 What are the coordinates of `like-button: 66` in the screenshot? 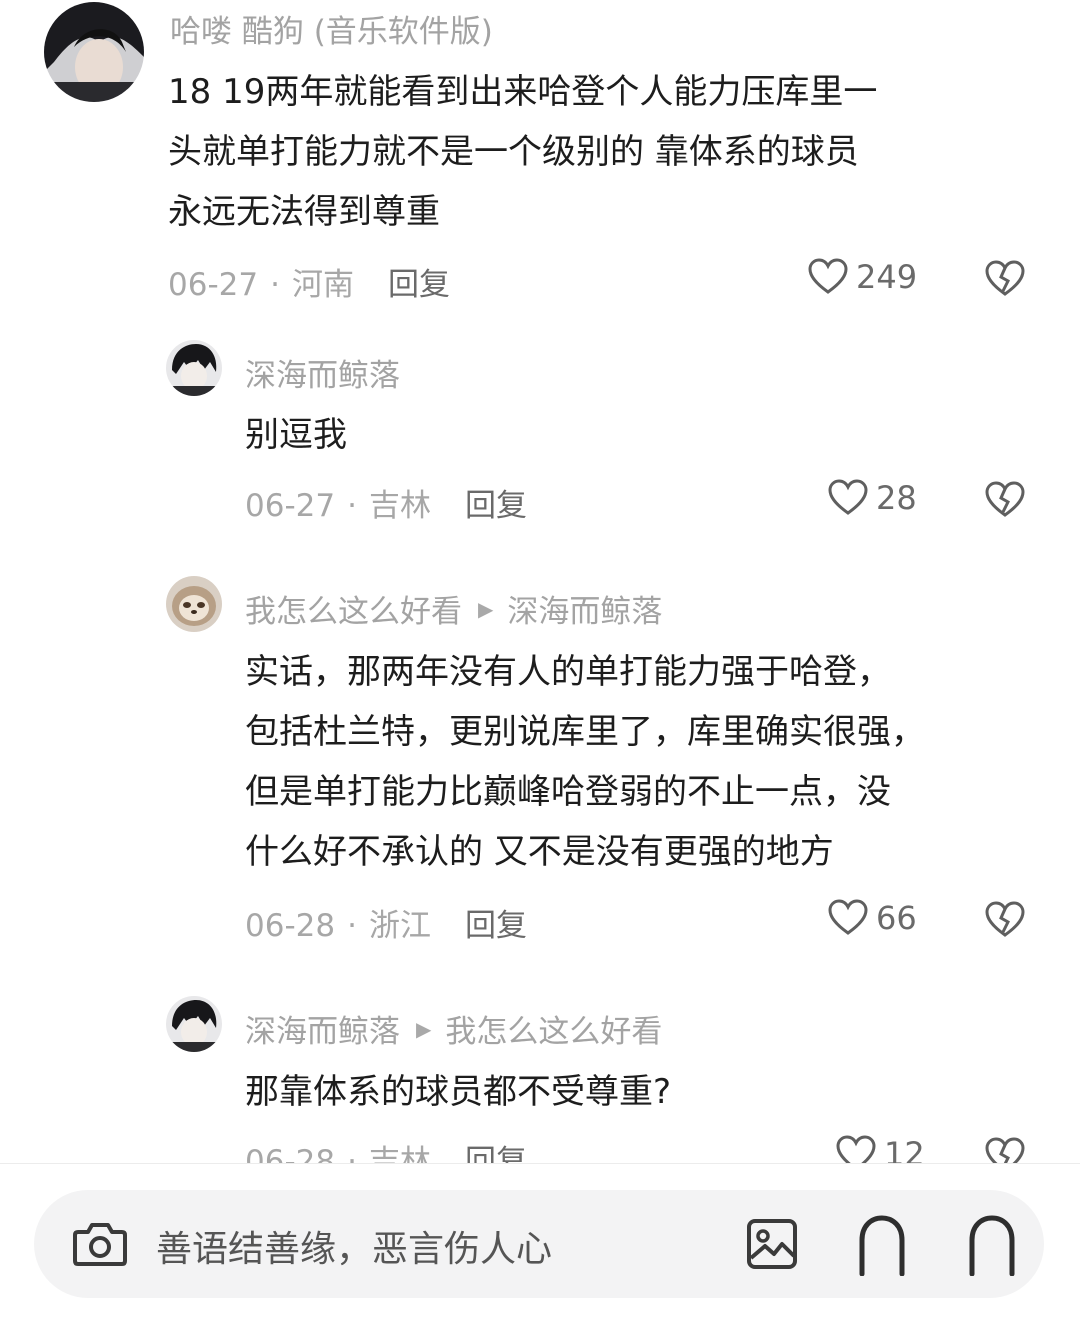 It's located at (872, 918).